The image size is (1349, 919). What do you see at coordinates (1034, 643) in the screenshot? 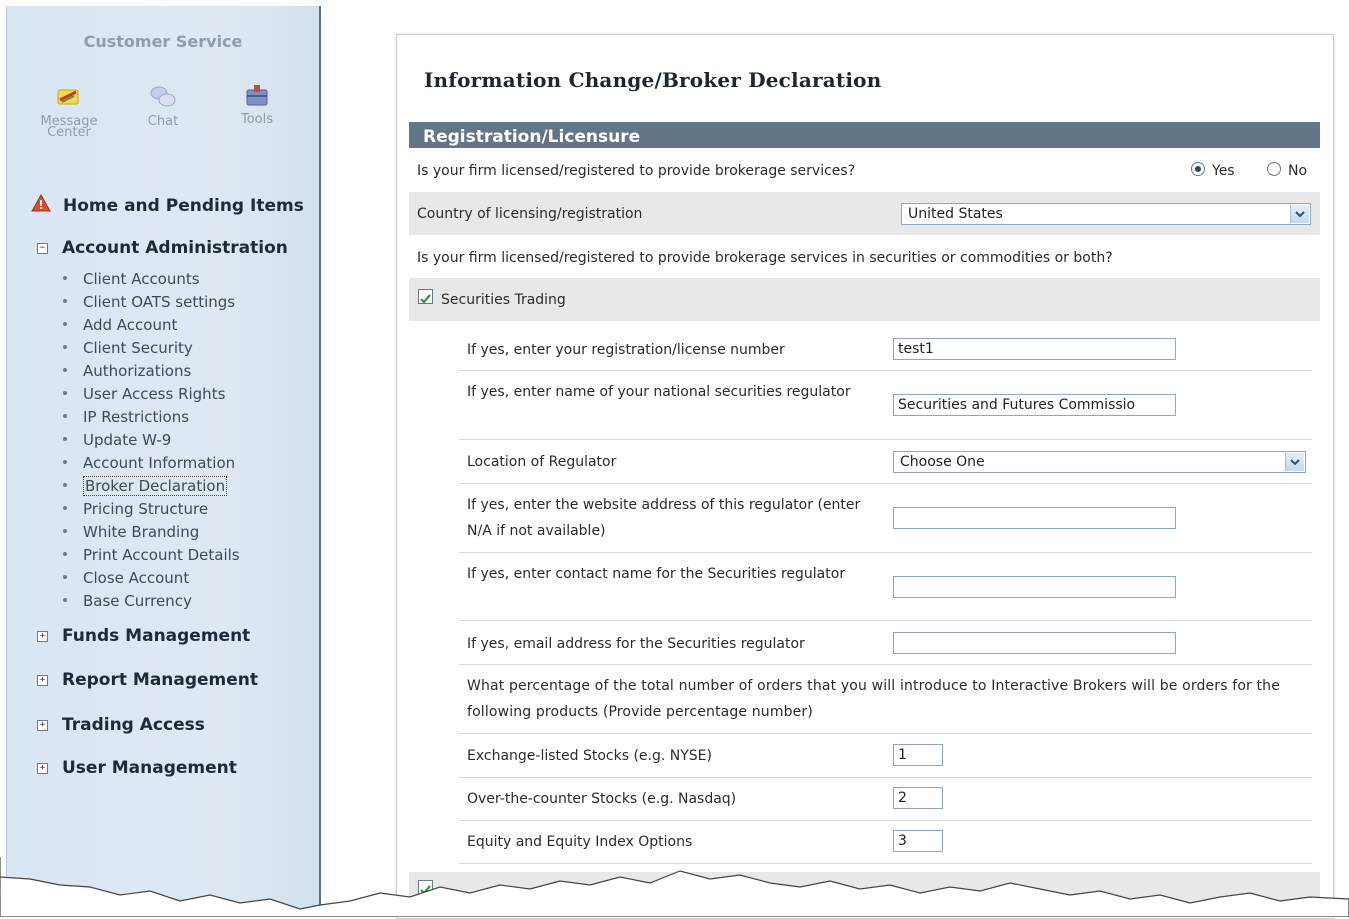
I see `email-input` at bounding box center [1034, 643].